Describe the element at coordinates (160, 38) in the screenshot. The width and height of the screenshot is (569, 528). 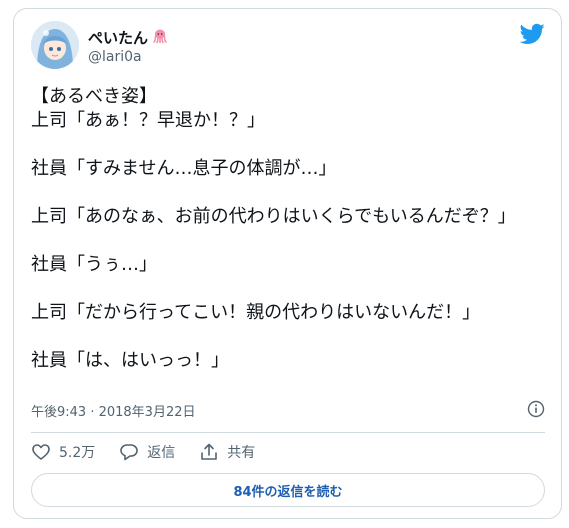
I see `octopus-emoji-icon` at that location.